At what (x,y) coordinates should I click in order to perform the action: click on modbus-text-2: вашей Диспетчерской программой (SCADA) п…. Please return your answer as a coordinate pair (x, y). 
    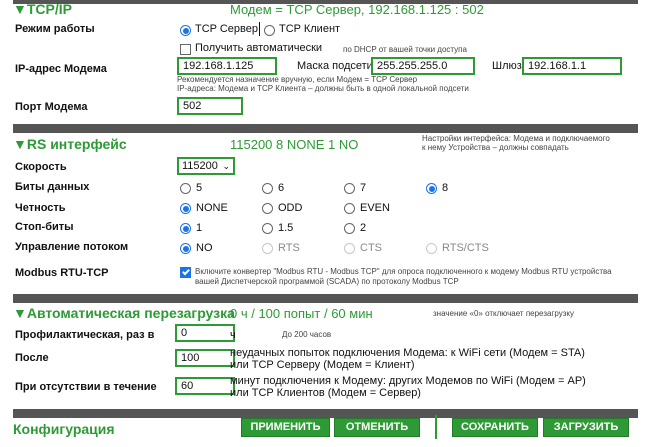
    Looking at the image, I should click on (327, 281).